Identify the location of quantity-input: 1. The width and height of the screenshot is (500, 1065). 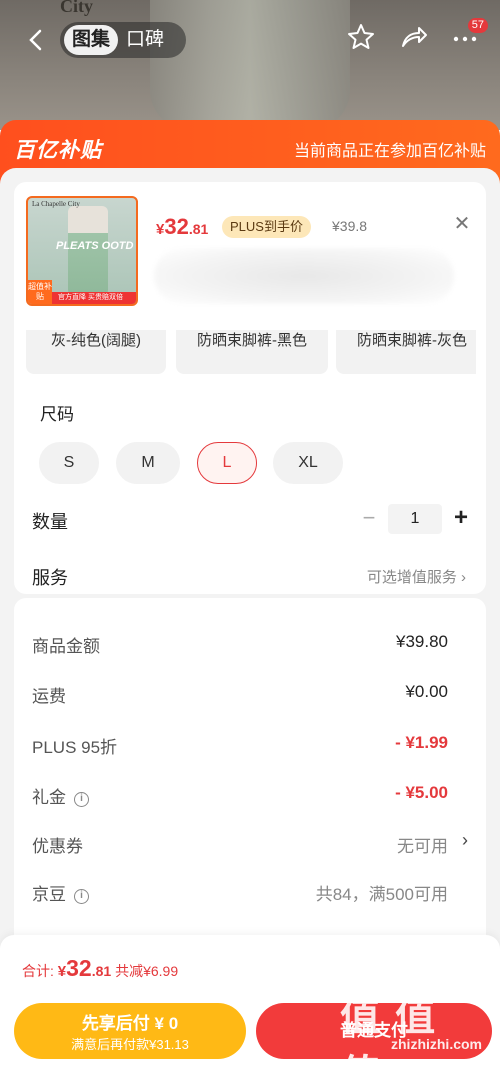
(415, 519).